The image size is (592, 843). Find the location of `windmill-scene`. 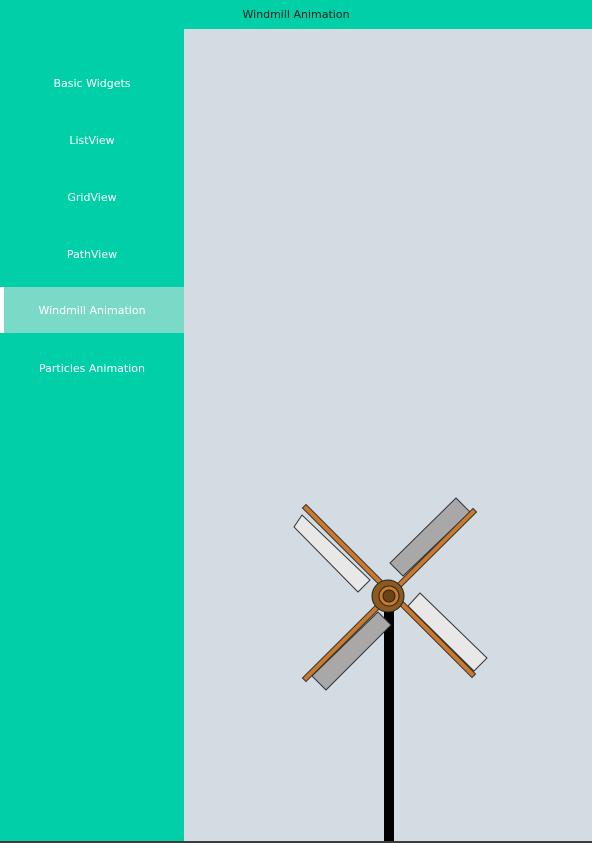

windmill-scene is located at coordinates (390, 669).